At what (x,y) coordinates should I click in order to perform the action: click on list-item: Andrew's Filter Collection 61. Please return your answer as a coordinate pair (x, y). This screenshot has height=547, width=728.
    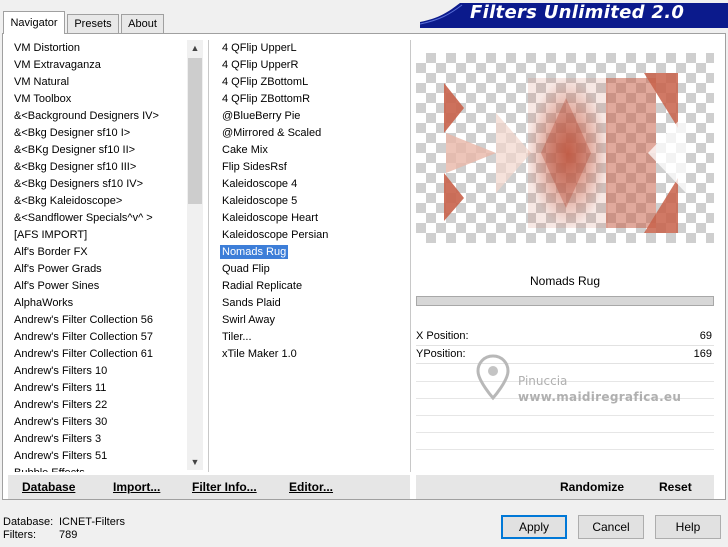
    Looking at the image, I should click on (99, 354).